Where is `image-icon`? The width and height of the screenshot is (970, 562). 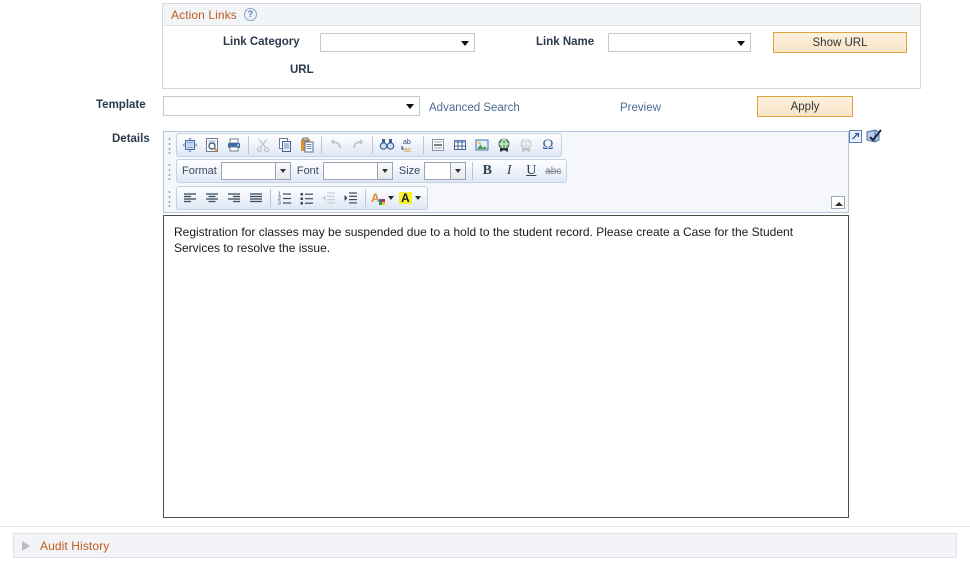
image-icon is located at coordinates (482, 145).